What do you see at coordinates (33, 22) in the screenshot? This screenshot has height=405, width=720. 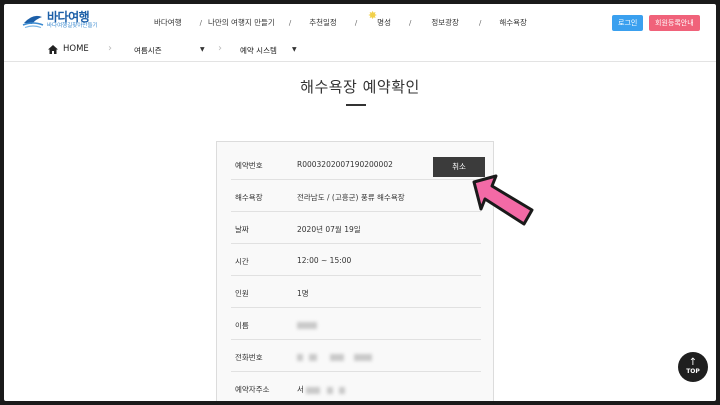 I see `ship-logo-icon` at bounding box center [33, 22].